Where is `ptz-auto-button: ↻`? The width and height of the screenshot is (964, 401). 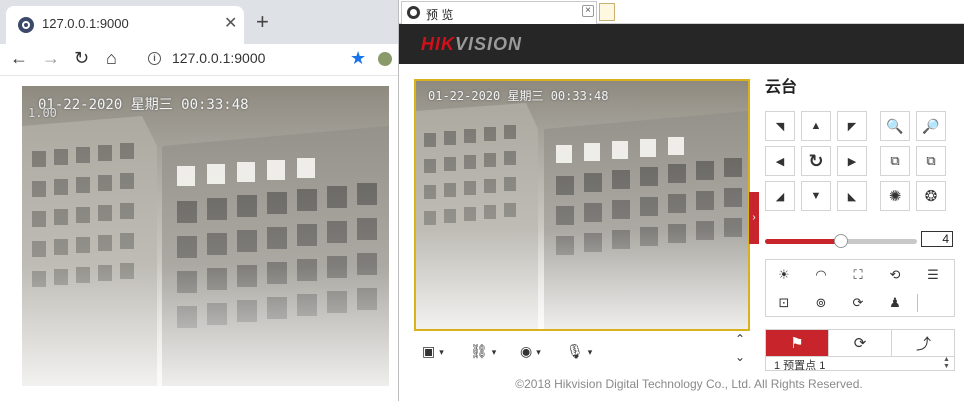
ptz-auto-button: ↻ is located at coordinates (816, 161).